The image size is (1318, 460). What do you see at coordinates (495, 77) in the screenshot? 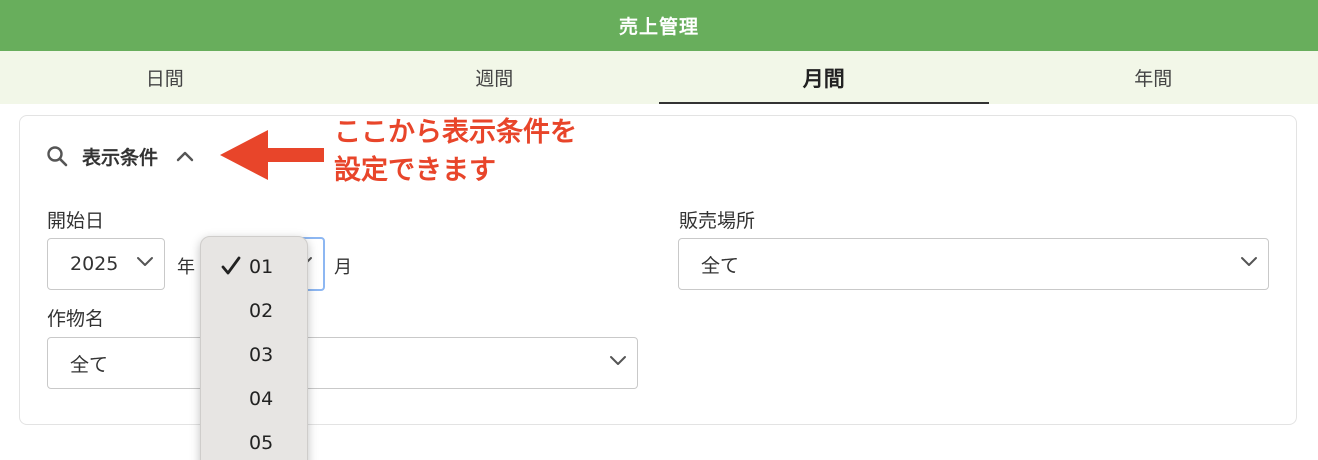
I see `tab-weekly: 週間` at bounding box center [495, 77].